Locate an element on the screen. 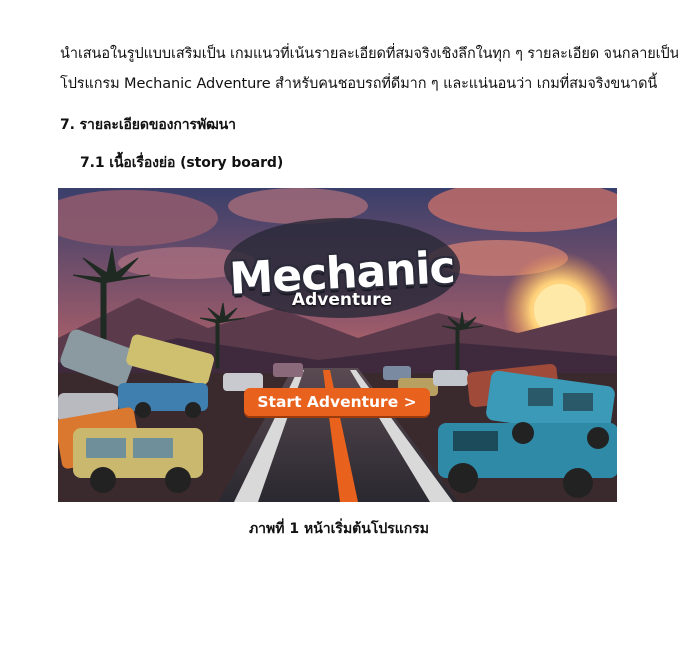  section-heading: 7. รายละเอียดของการพัฒนา is located at coordinates (148, 125).